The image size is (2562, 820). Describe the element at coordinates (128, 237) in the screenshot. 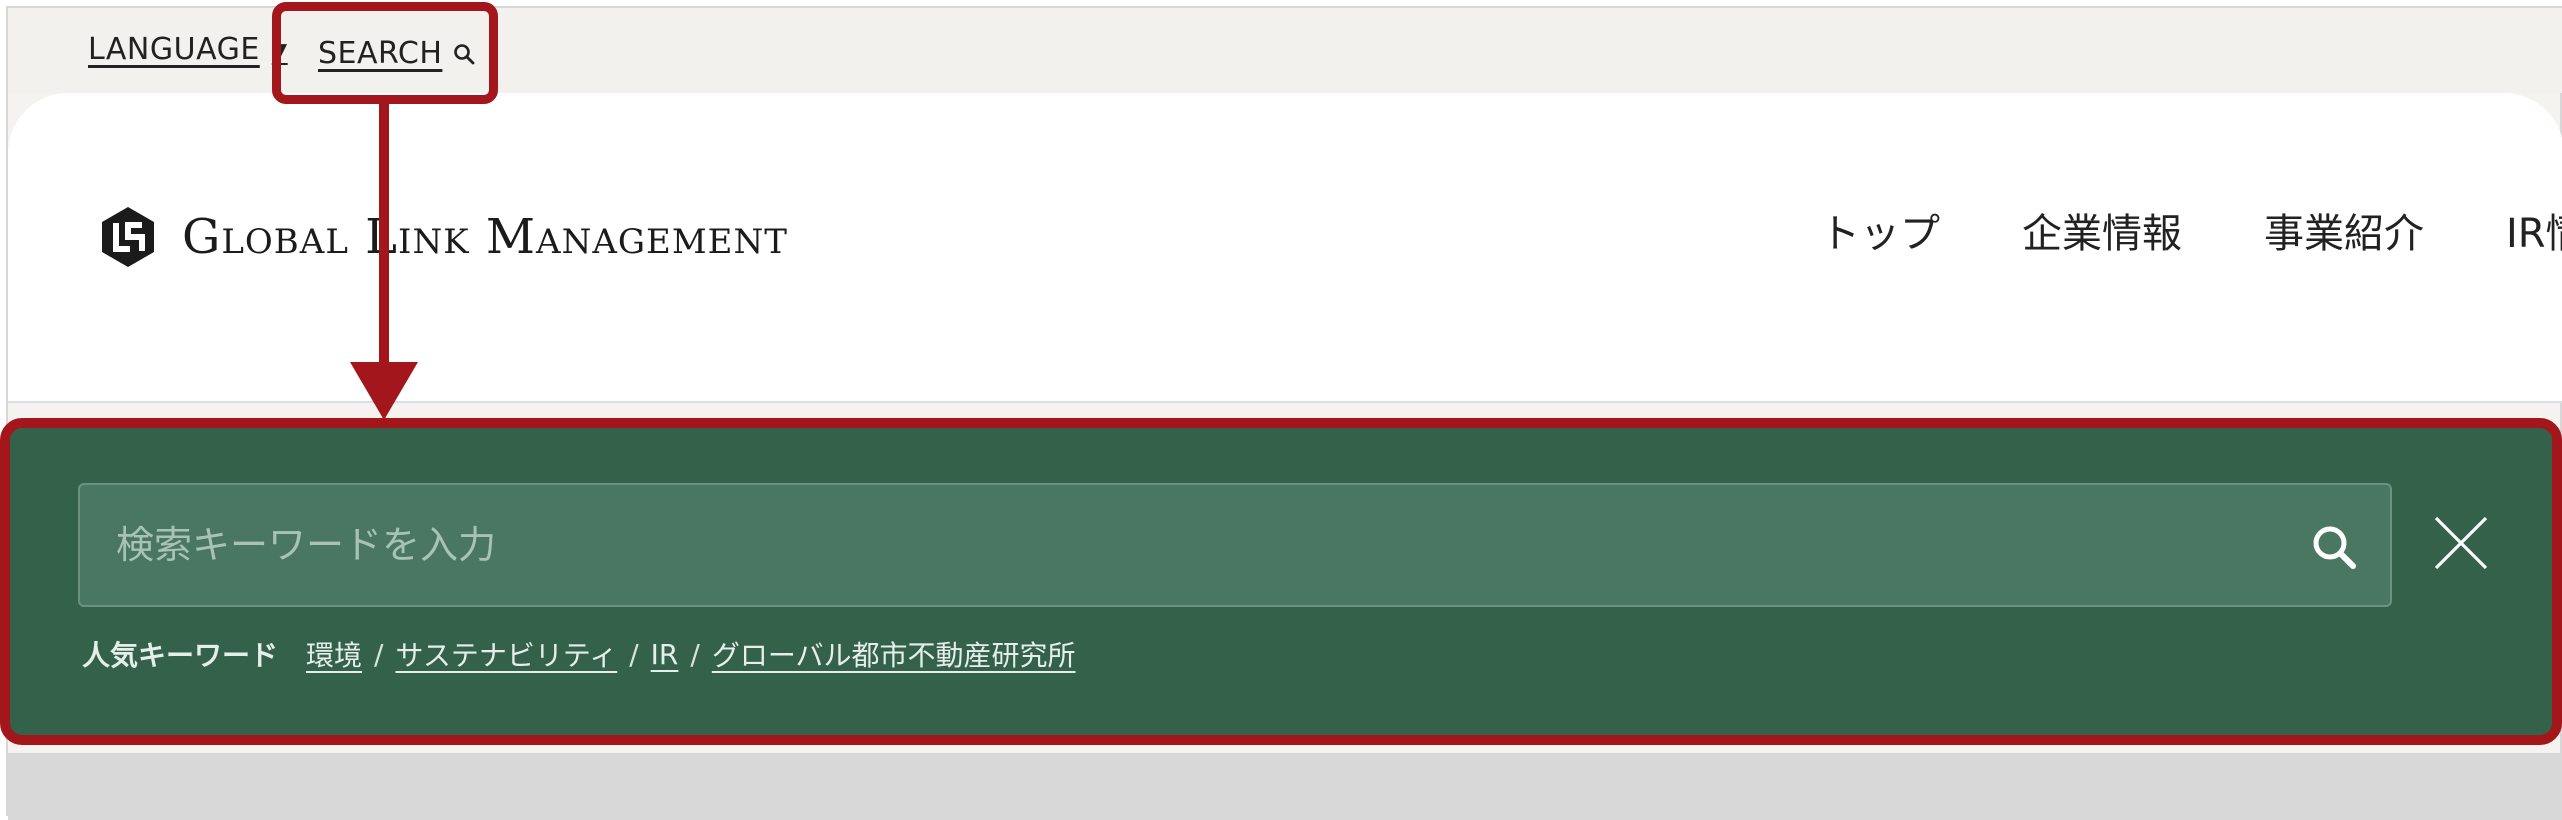

I see `glm-logo-icon` at that location.